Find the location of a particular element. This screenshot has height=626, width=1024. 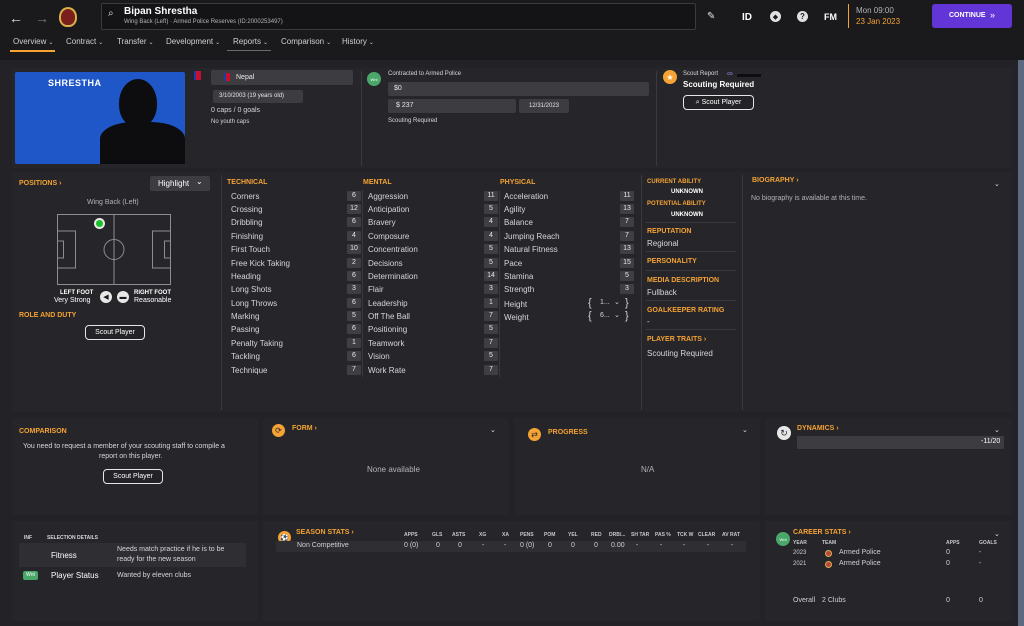

attr-name: Jumping Reach is located at coordinates (532, 236).